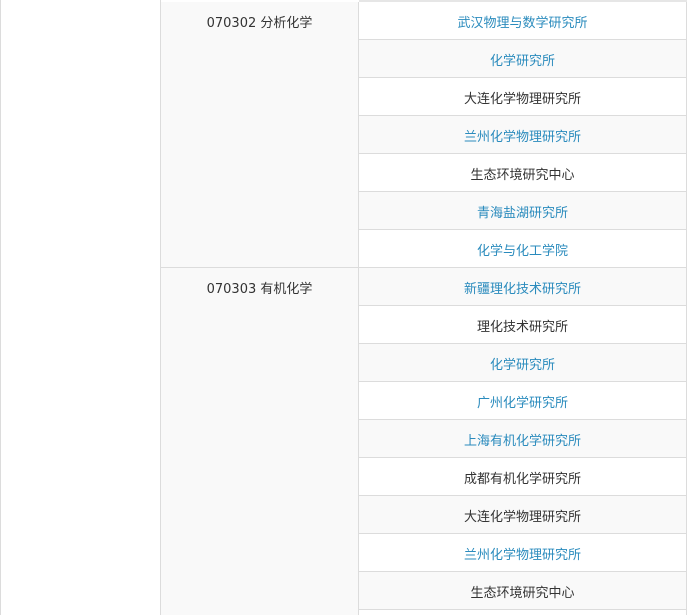 This screenshot has height=615, width=691. What do you see at coordinates (522, 477) in the screenshot?
I see `unit-text: 成都有机化学研究所` at bounding box center [522, 477].